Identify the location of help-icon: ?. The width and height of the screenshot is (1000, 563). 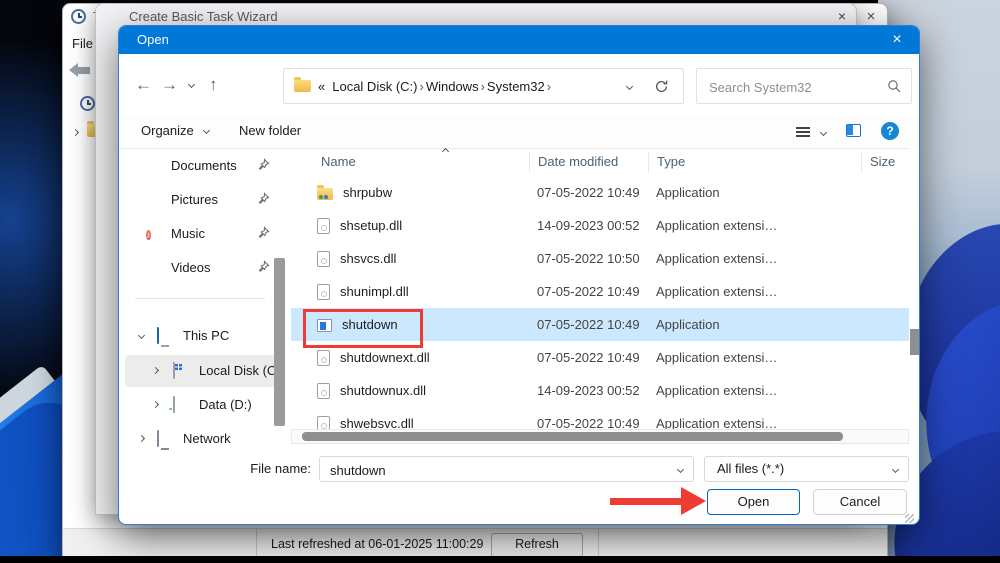
(890, 131).